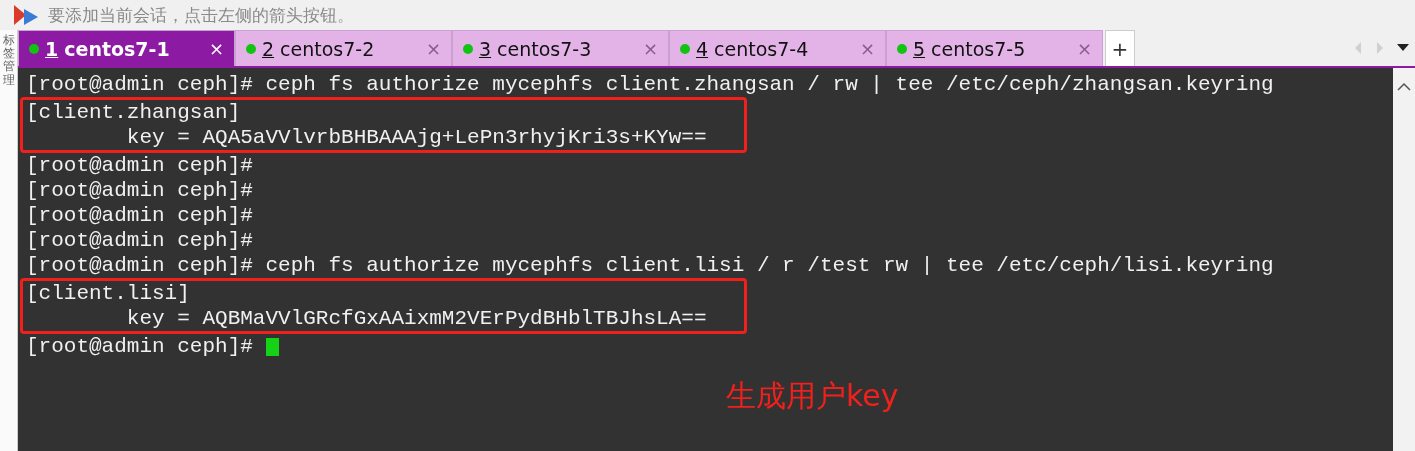  I want to click on session-tab: 1 centos7-1 ×, so click(126, 48).